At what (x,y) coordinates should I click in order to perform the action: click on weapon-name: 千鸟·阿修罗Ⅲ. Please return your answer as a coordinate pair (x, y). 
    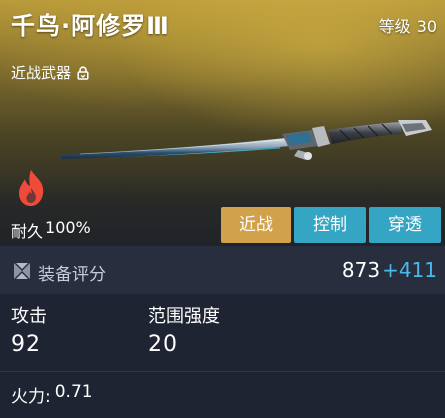
    Looking at the image, I should click on (90, 26).